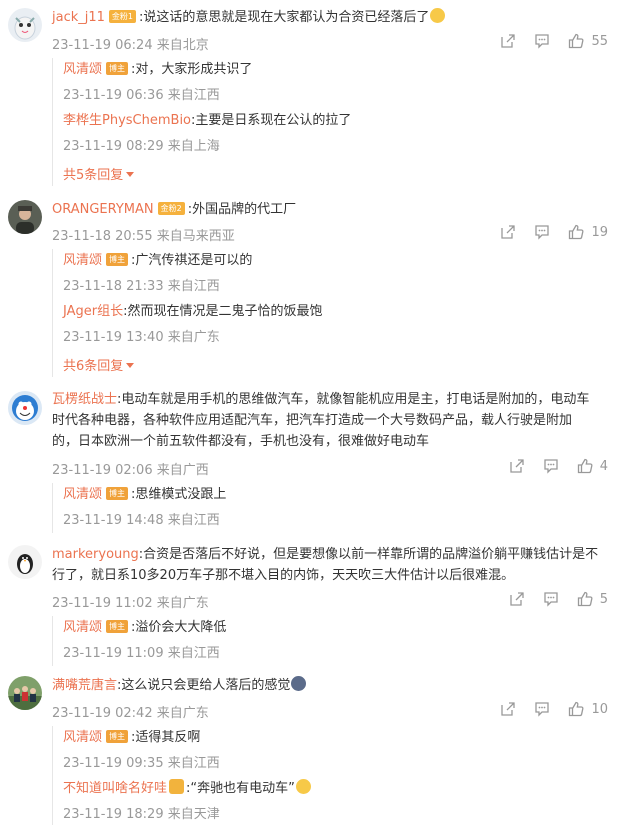 This screenshot has height=825, width=622. I want to click on like-button: 10, so click(588, 709).